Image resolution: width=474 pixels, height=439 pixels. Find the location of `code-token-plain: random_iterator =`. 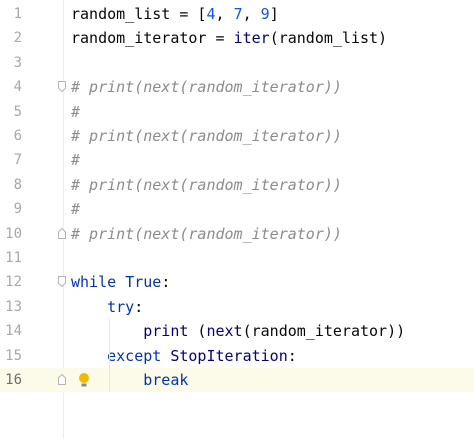

code-token-plain: random_iterator = is located at coordinates (152, 38).